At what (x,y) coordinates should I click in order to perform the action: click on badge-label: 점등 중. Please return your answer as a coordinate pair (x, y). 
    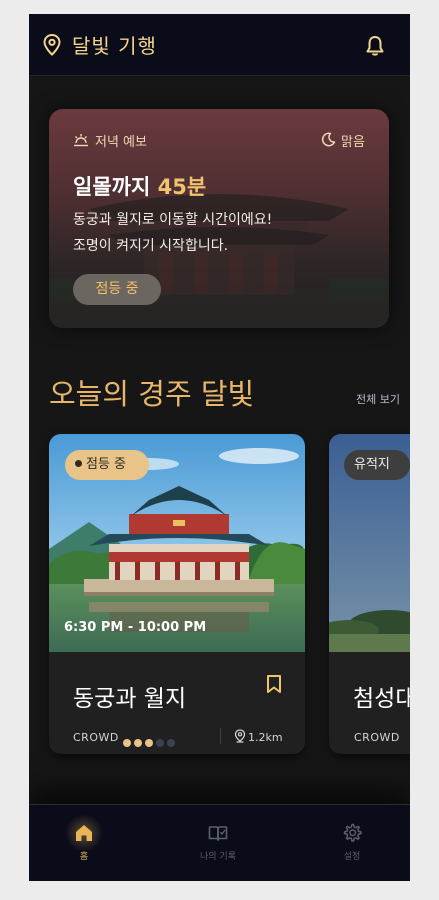
    Looking at the image, I should click on (106, 464).